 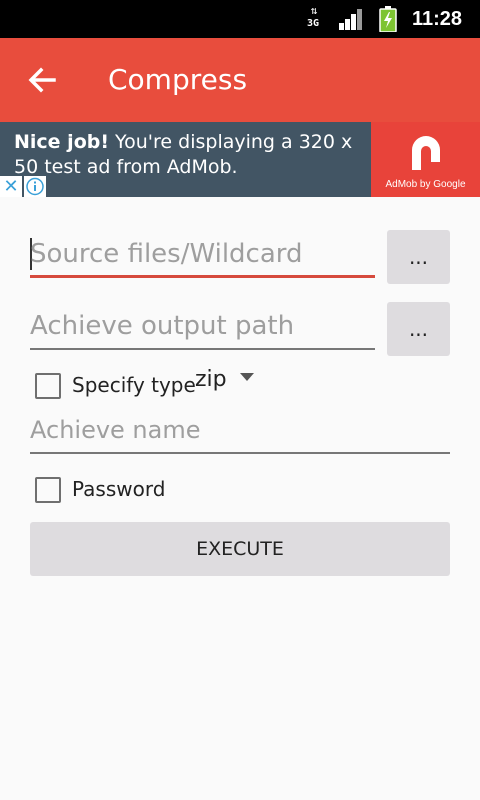 What do you see at coordinates (115, 430) in the screenshot?
I see `archive-name-placeholder: Achieve name` at bounding box center [115, 430].